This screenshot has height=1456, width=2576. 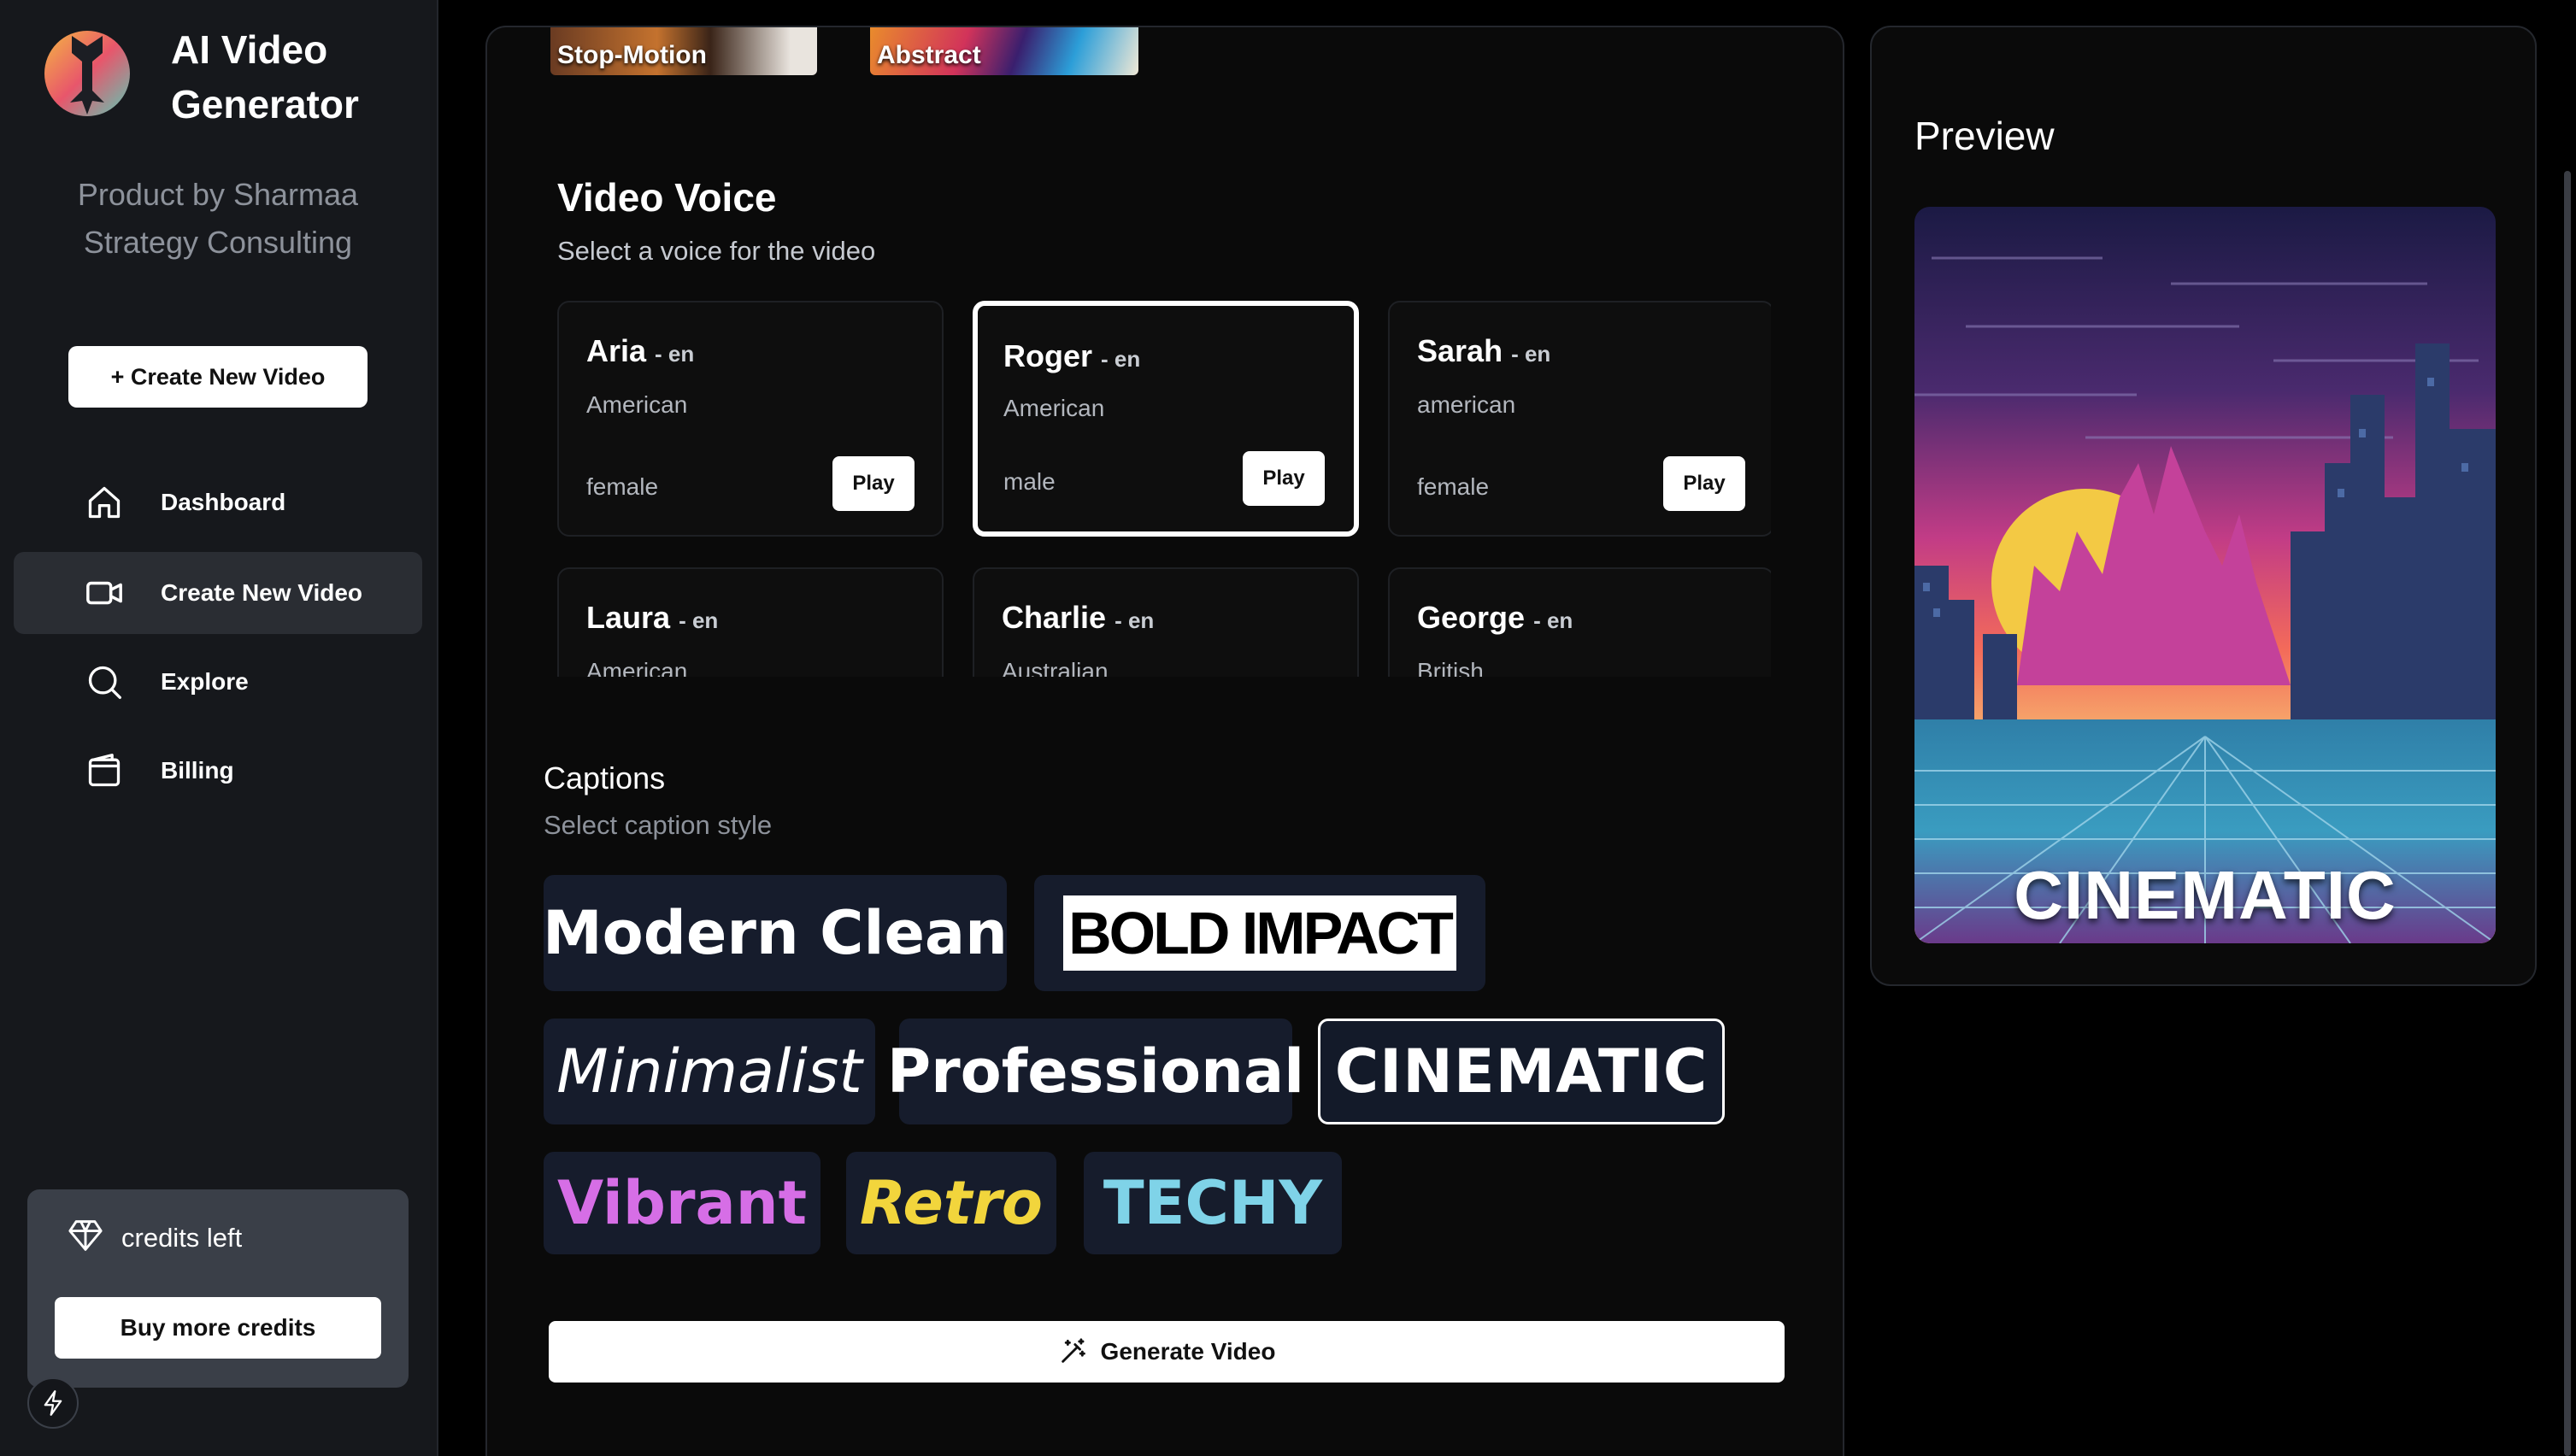 I want to click on wallet-icon, so click(x=104, y=770).